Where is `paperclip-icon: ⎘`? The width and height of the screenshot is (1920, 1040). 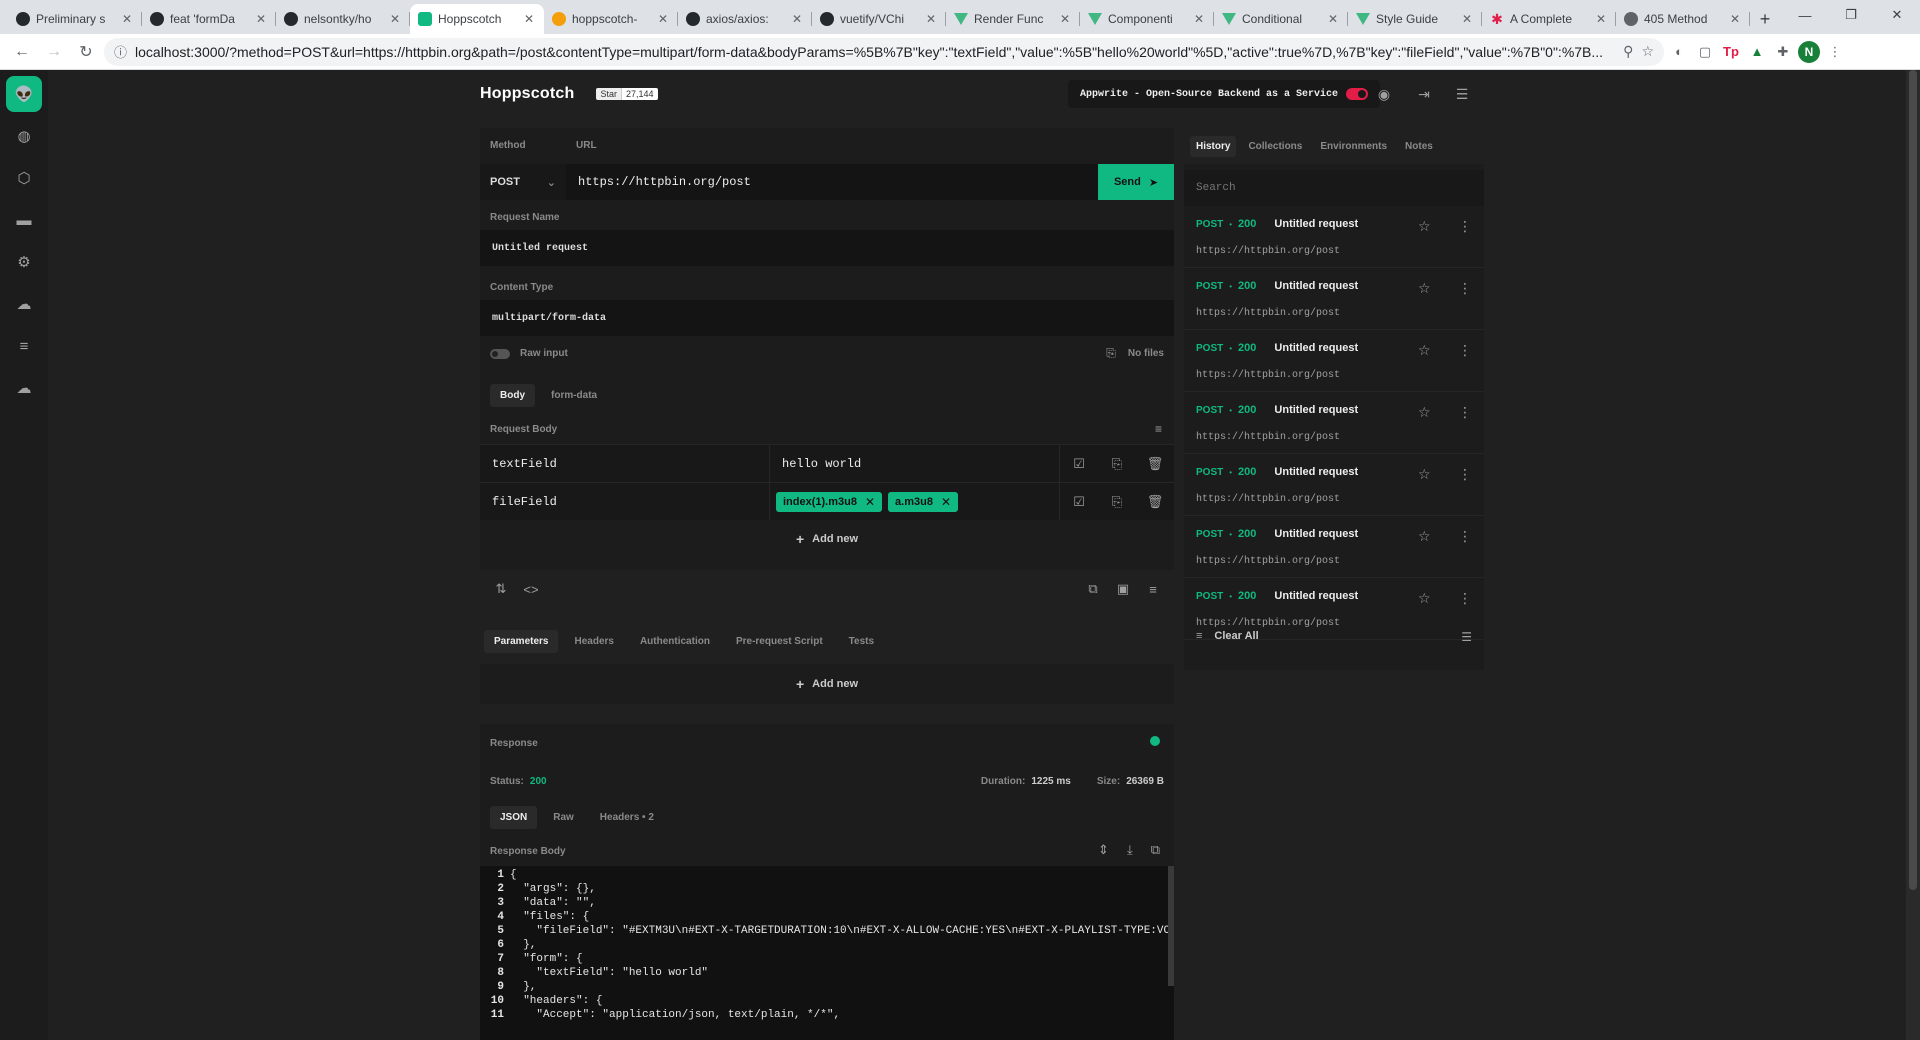
paperclip-icon: ⎘ is located at coordinates (1111, 353).